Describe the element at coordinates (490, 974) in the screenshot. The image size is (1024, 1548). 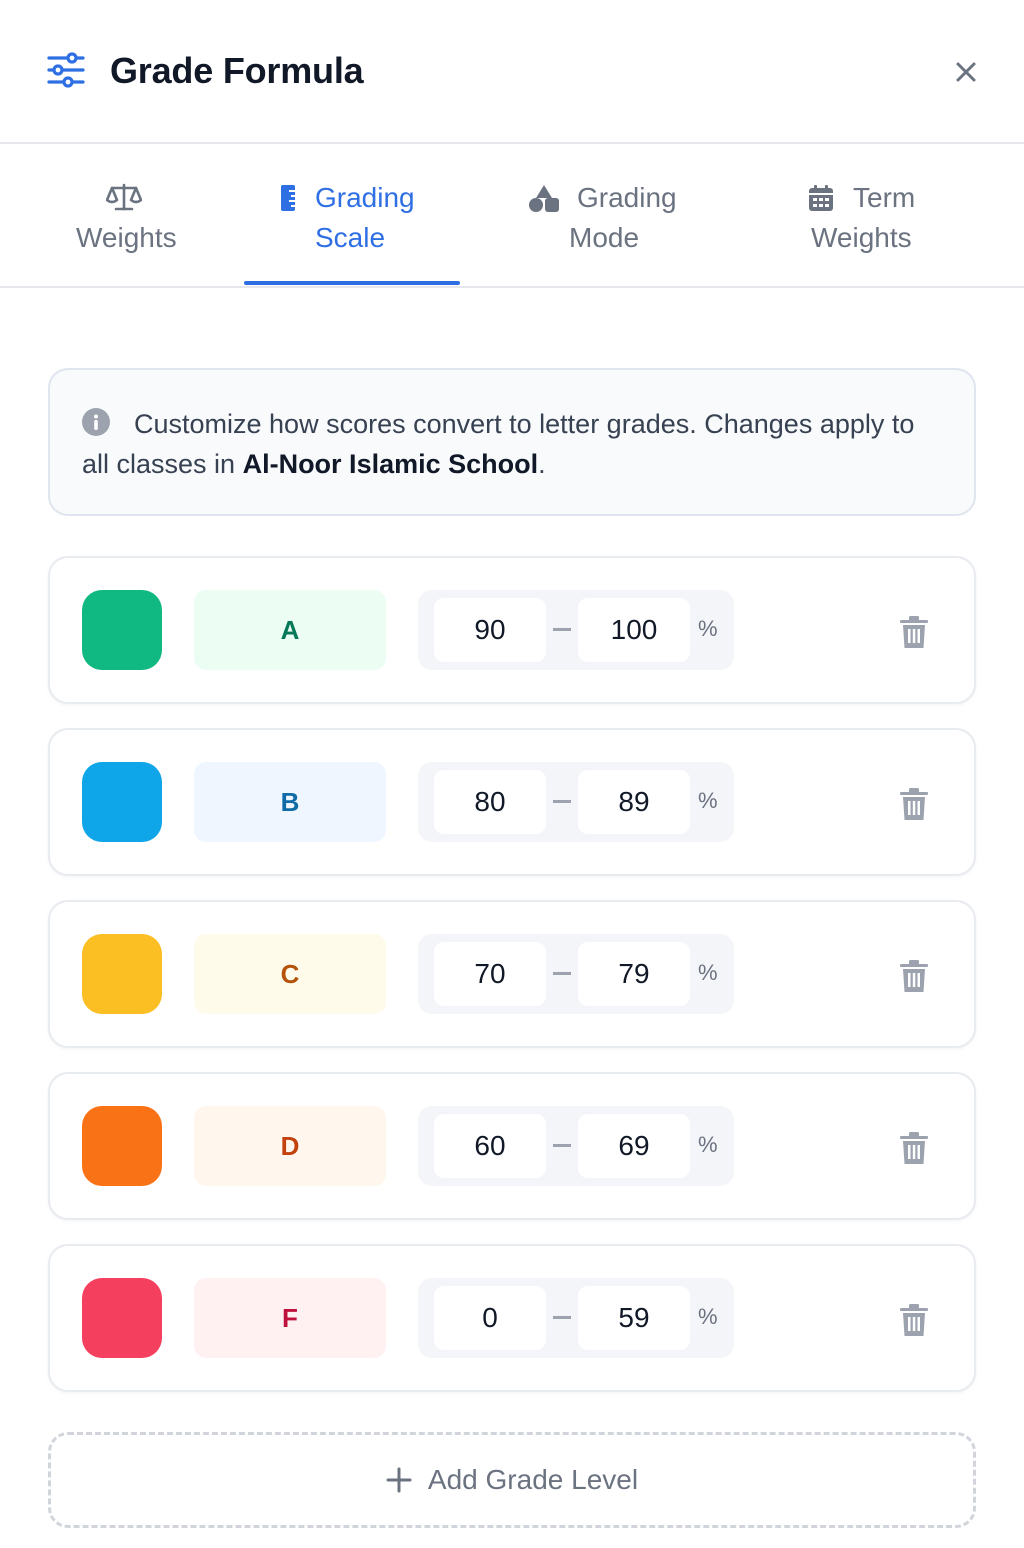
I see `min-score-input: 70` at that location.